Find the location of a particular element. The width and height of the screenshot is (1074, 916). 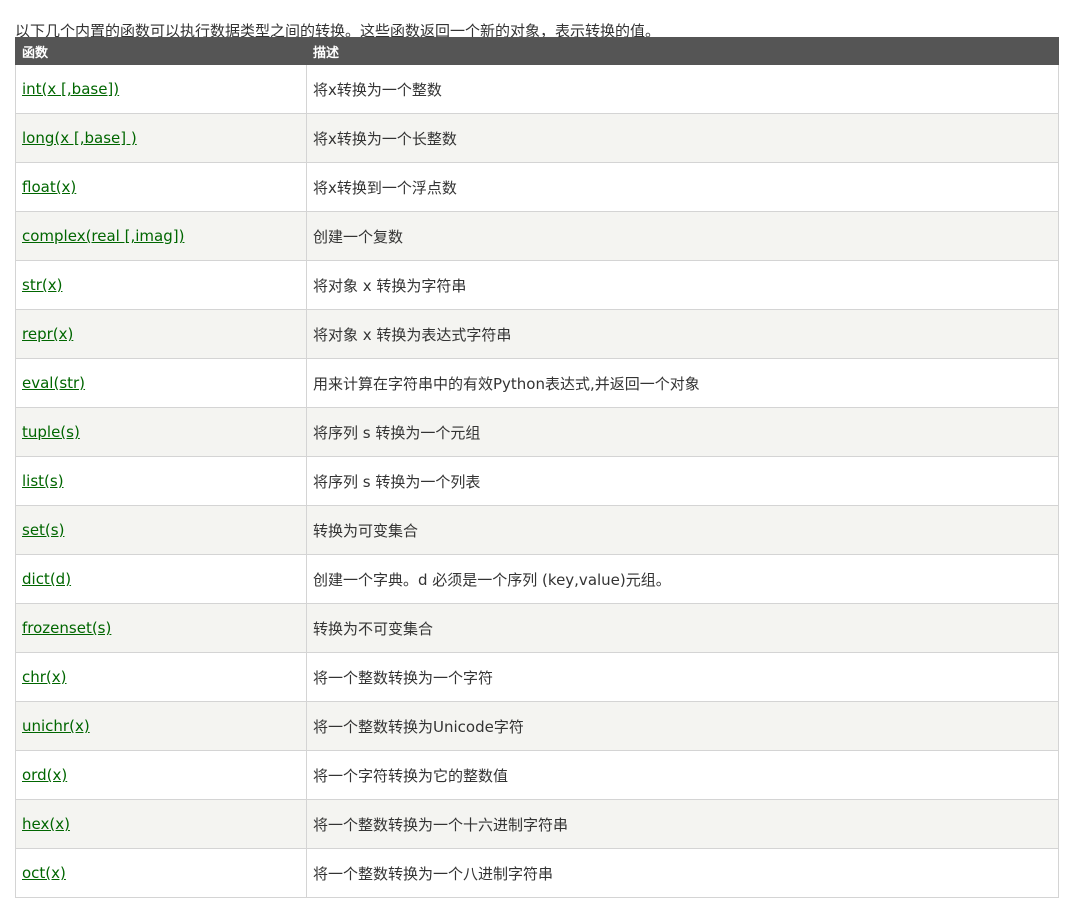

description-cell: 将一个整数转换为一个字符 is located at coordinates (682, 677).